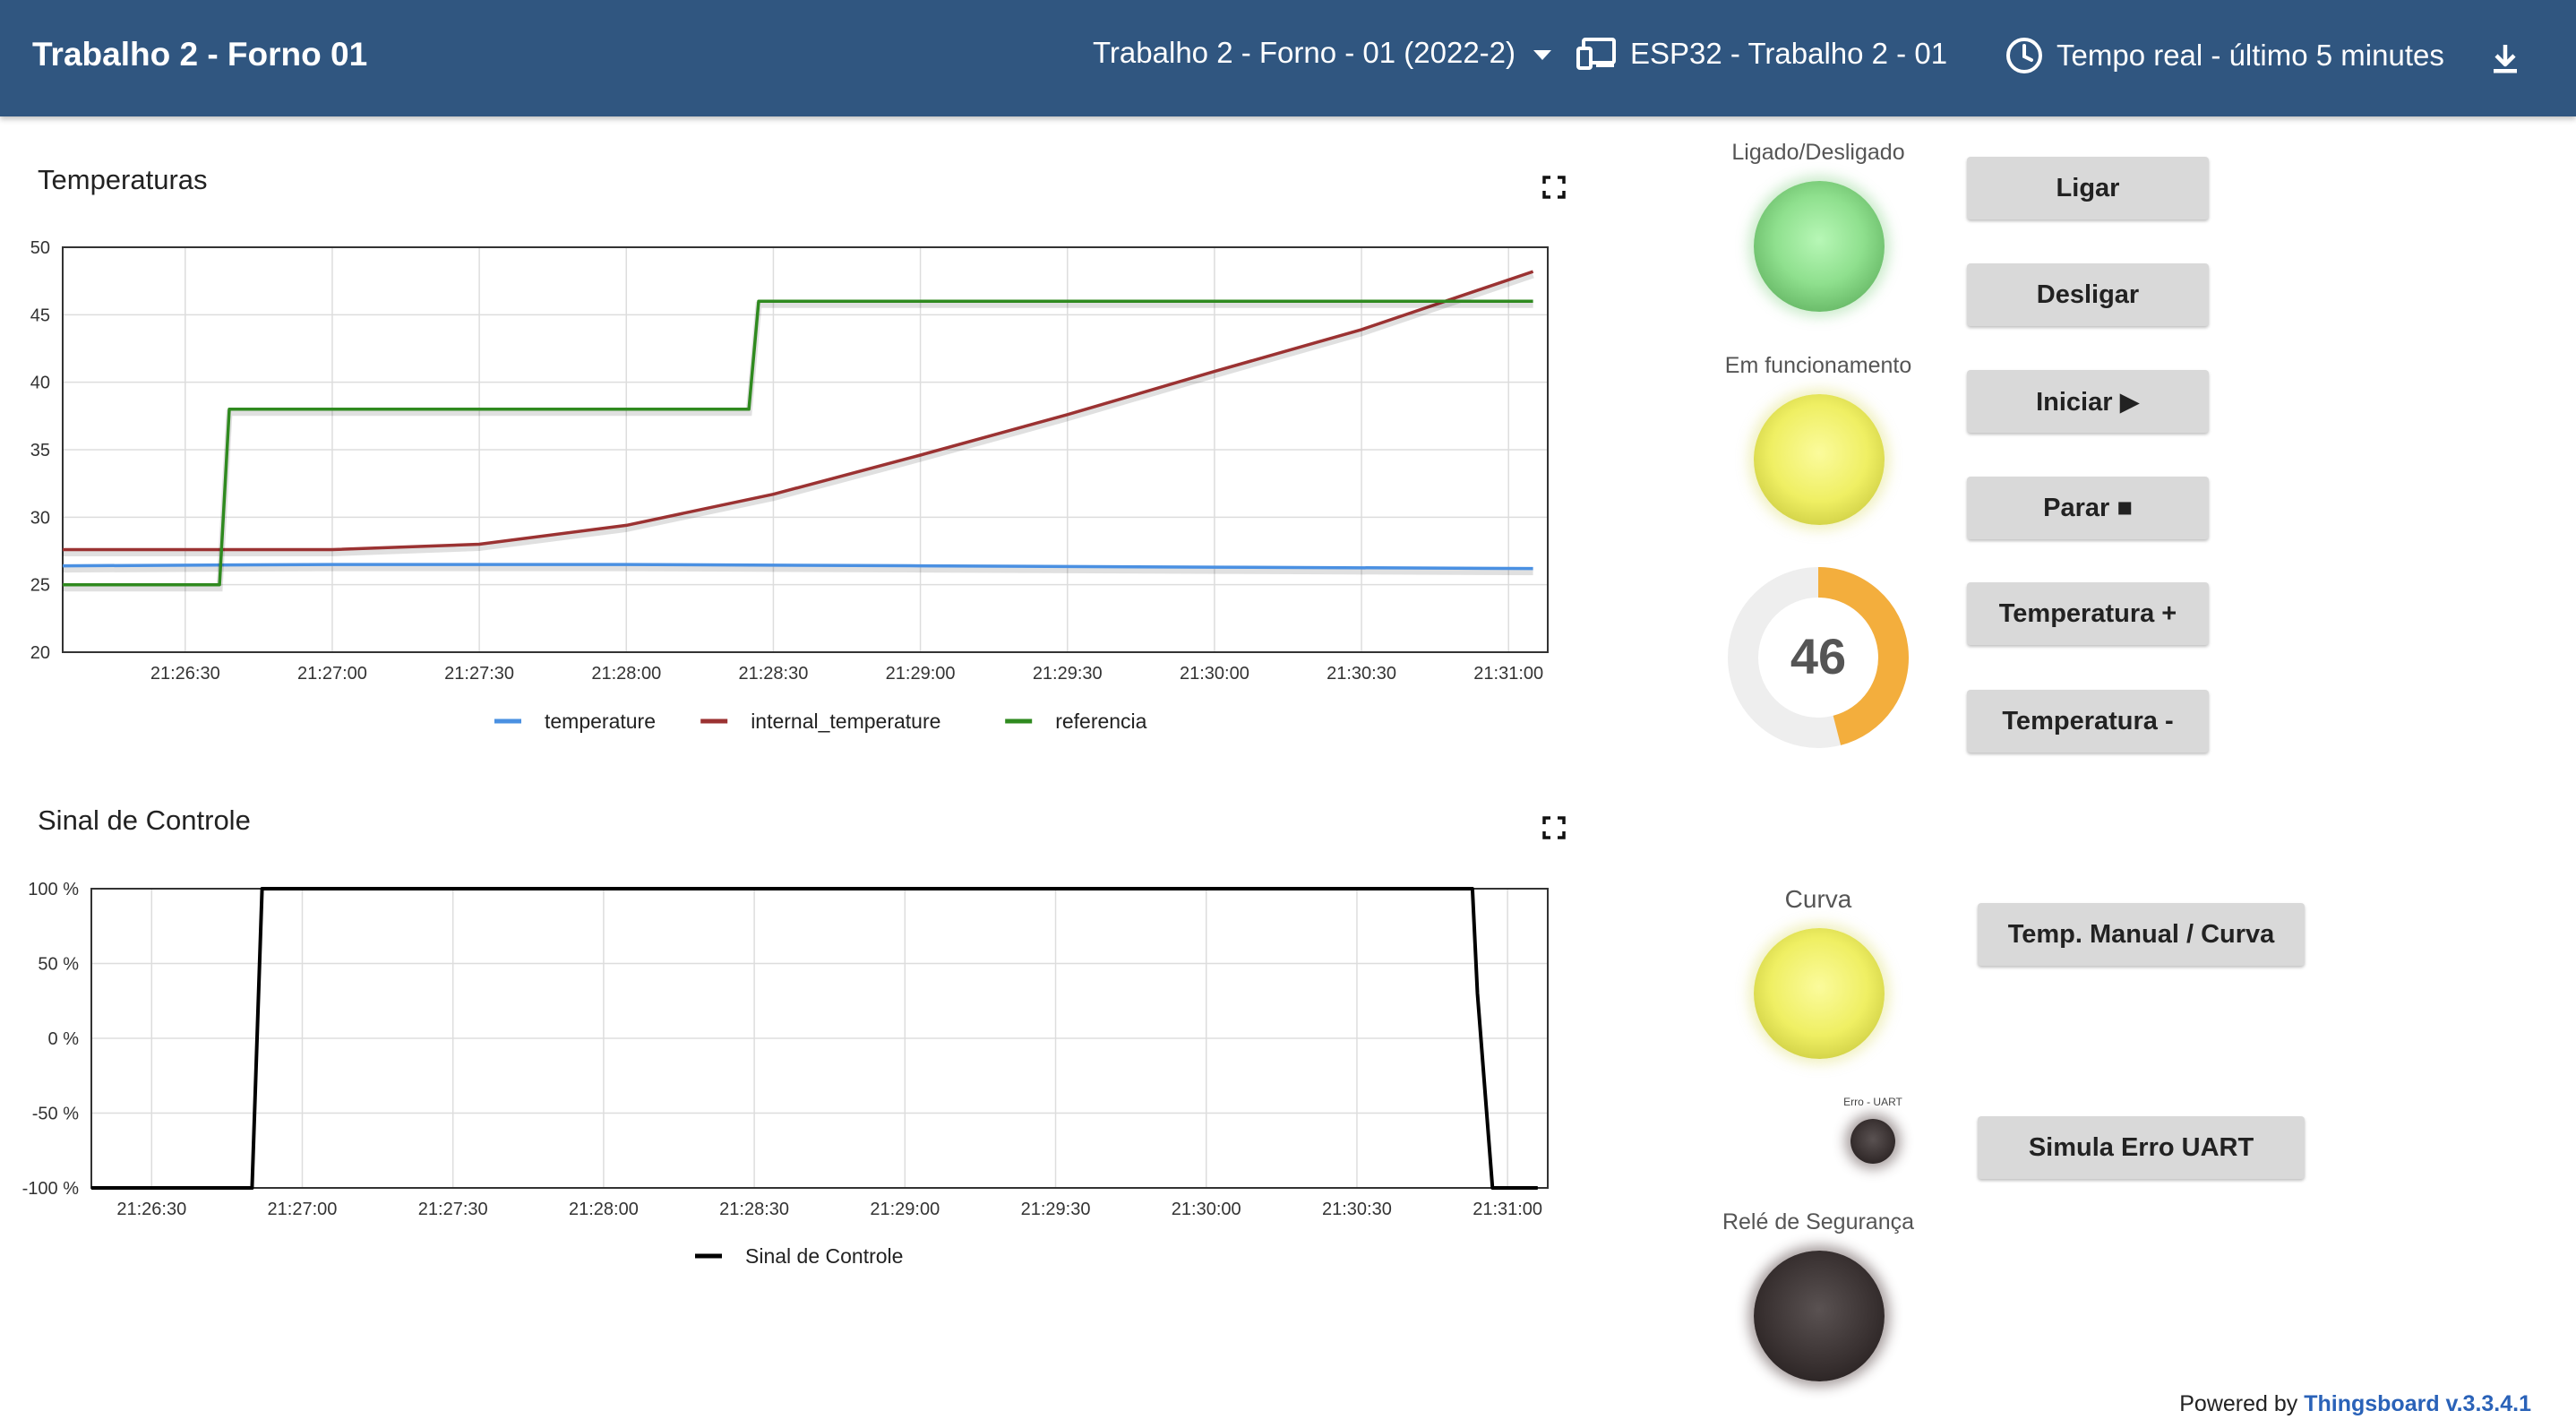 The width and height of the screenshot is (2576, 1428). Describe the element at coordinates (1872, 1141) in the screenshot. I see `led-uart-indicator` at that location.